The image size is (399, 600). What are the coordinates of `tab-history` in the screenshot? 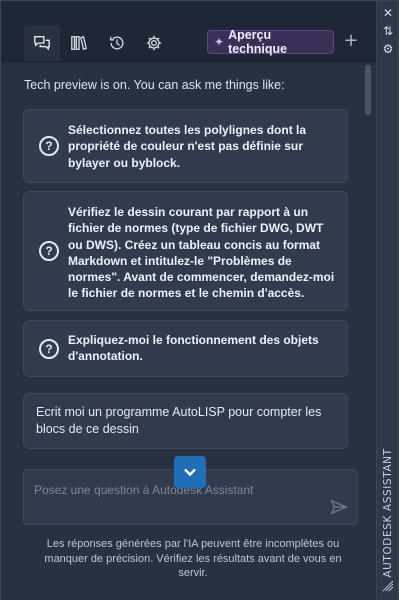 It's located at (117, 43).